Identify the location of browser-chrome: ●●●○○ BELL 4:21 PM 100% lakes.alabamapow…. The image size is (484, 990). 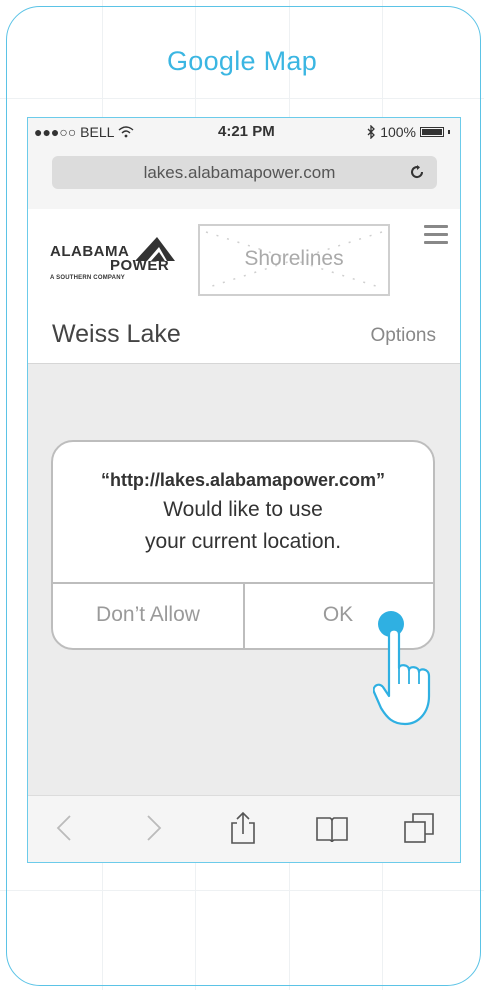
(244, 164).